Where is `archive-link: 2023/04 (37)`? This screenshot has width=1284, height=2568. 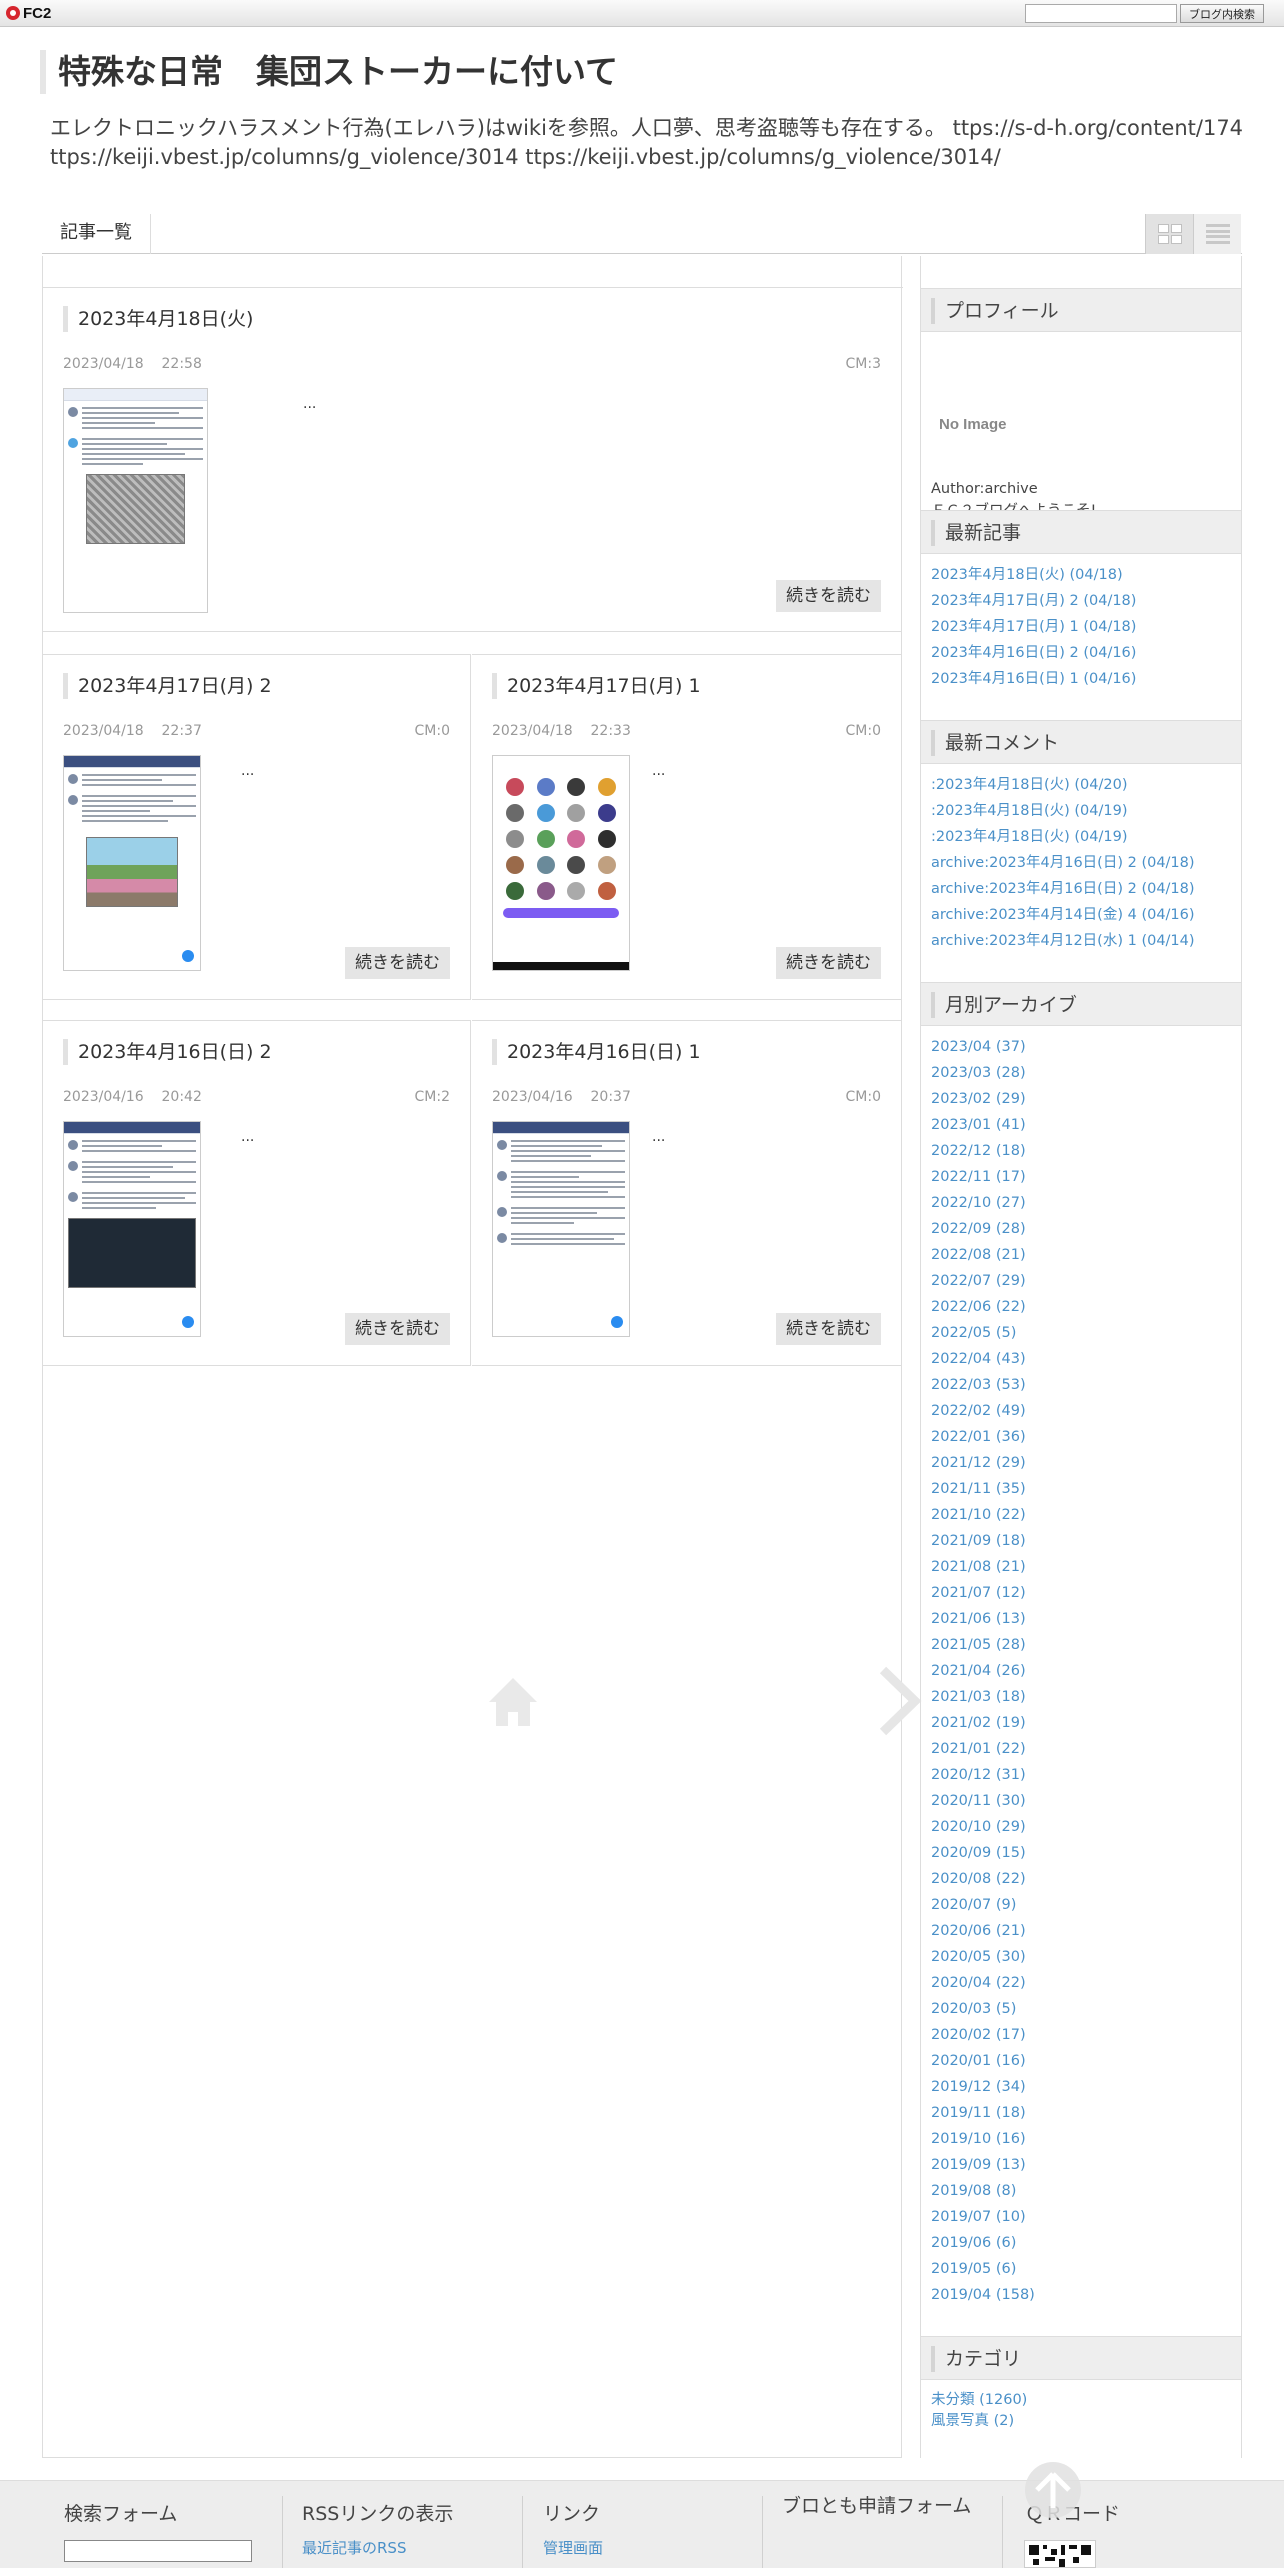 archive-link: 2023/04 (37) is located at coordinates (1081, 1047).